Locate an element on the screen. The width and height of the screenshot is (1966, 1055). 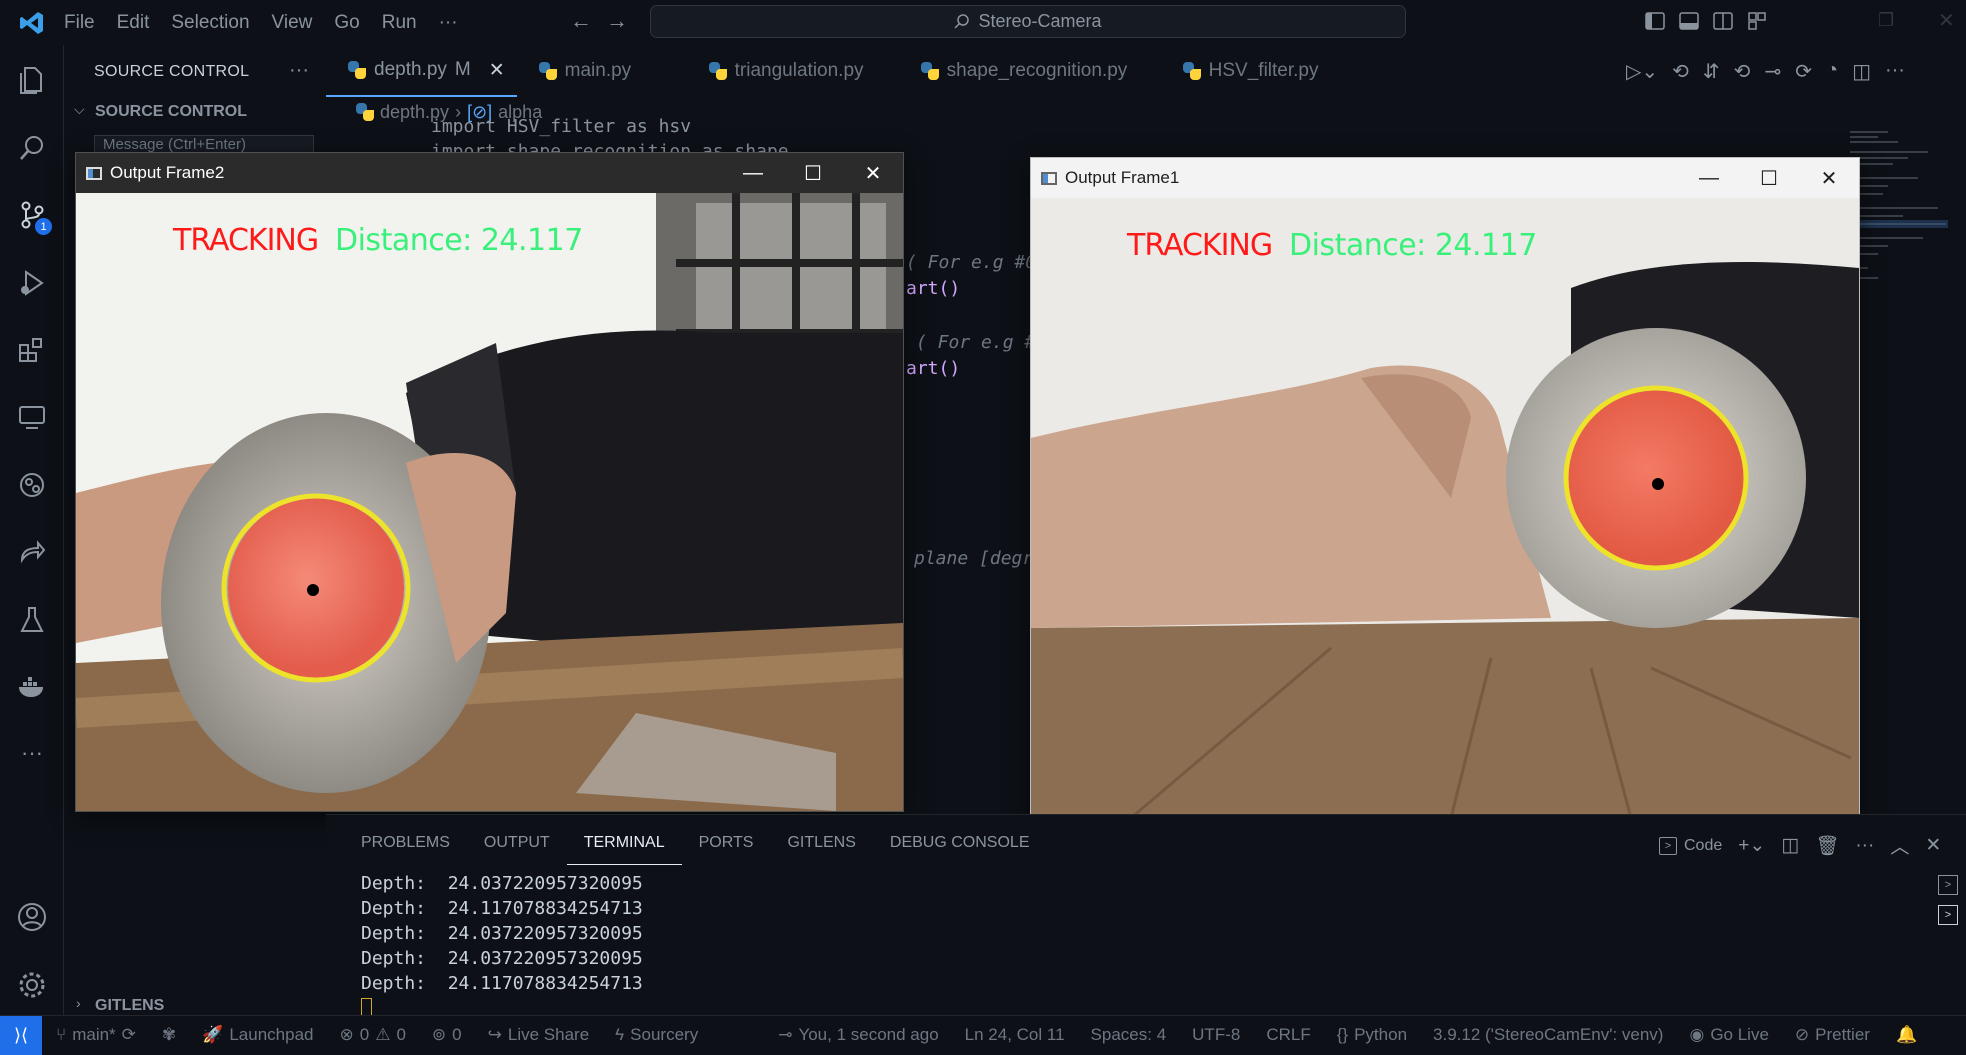
git-blame-item: ⊸ You, 1 second ago is located at coordinates (858, 1035).